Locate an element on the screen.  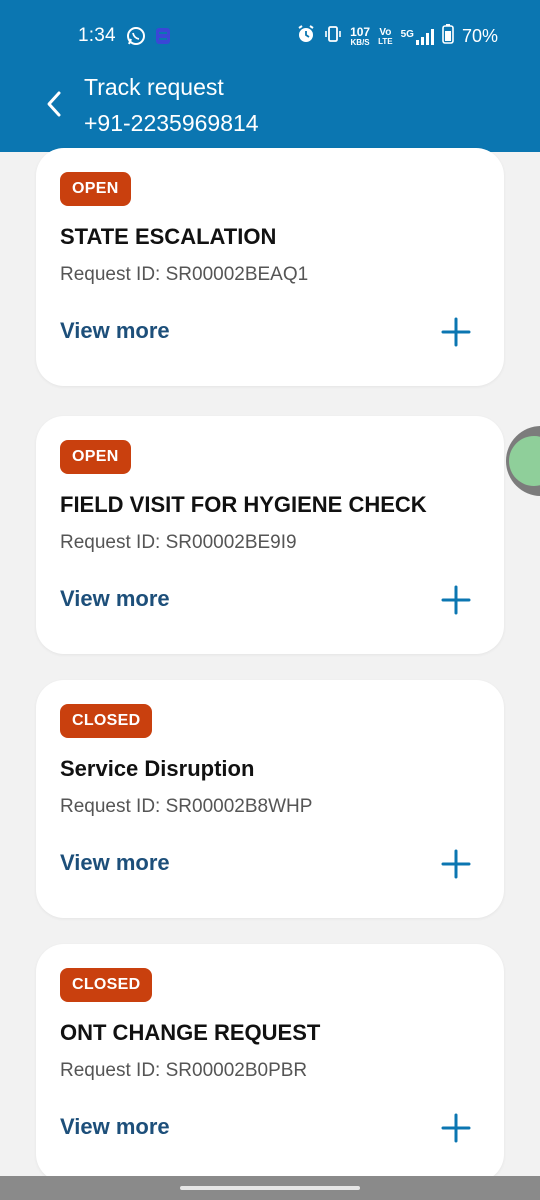
chat-bubble-icon is located at coordinates (524, 461).